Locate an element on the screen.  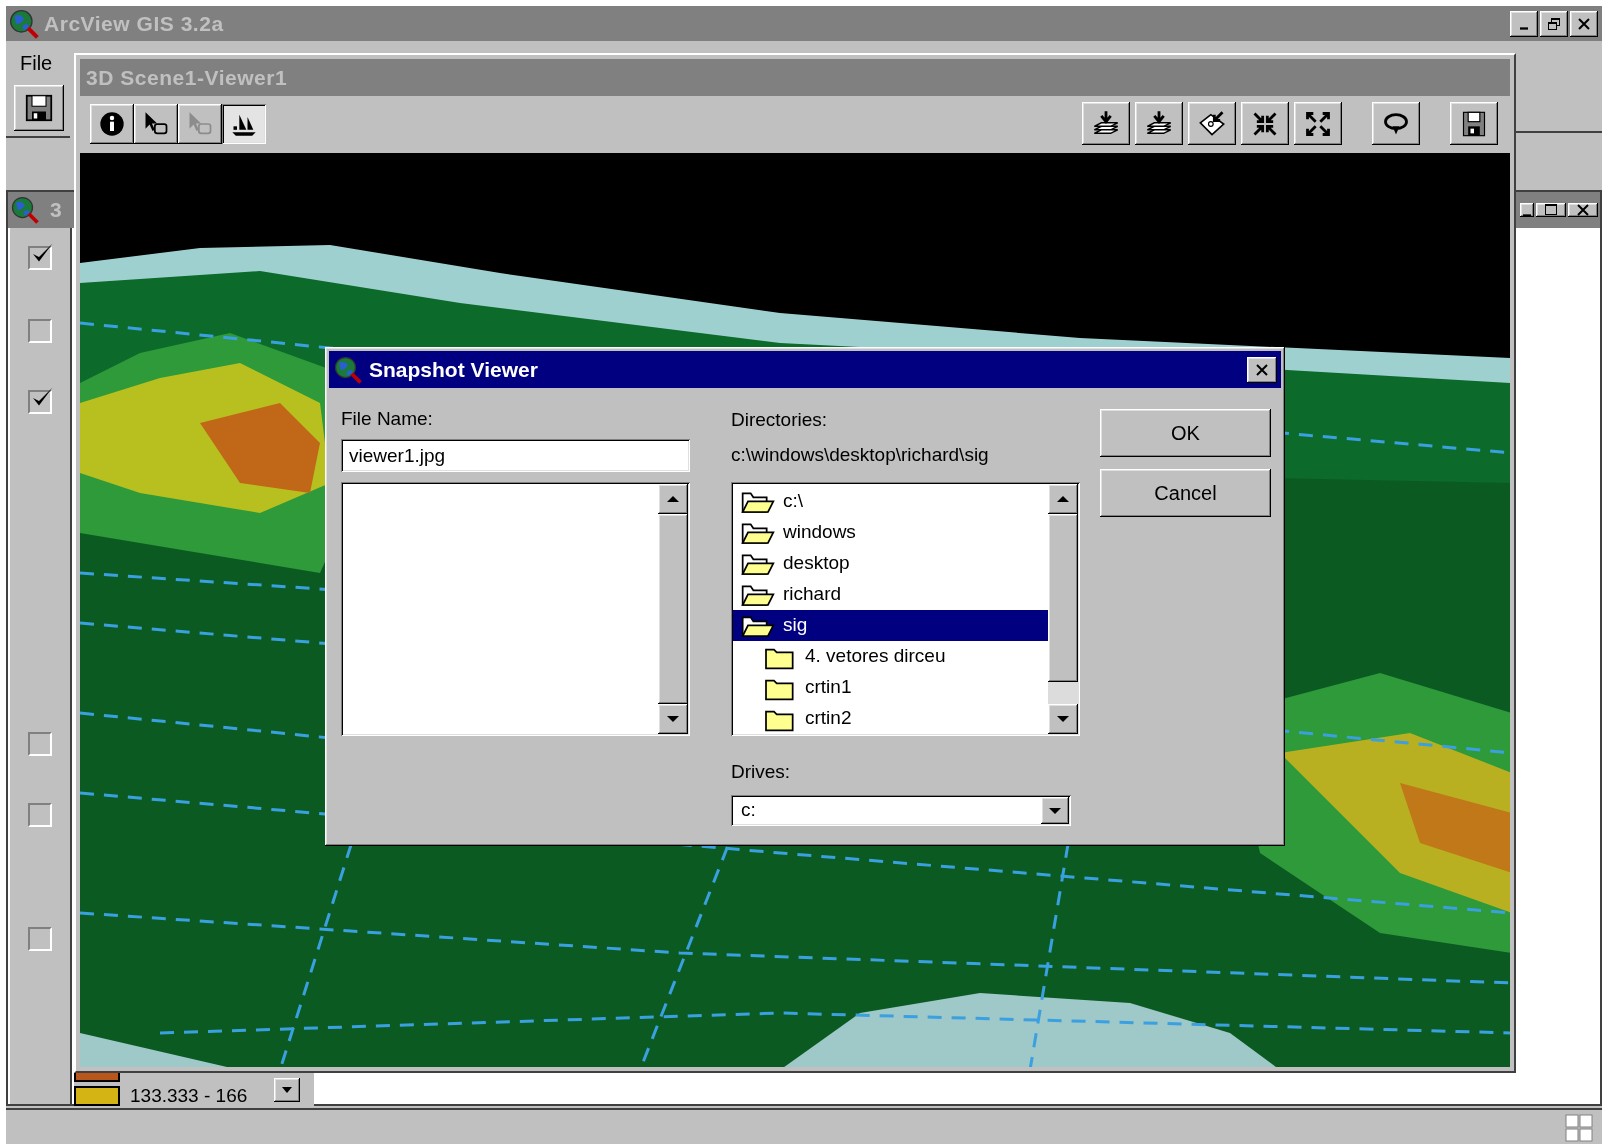
directory-item: c:\ is located at coordinates (890, 501).